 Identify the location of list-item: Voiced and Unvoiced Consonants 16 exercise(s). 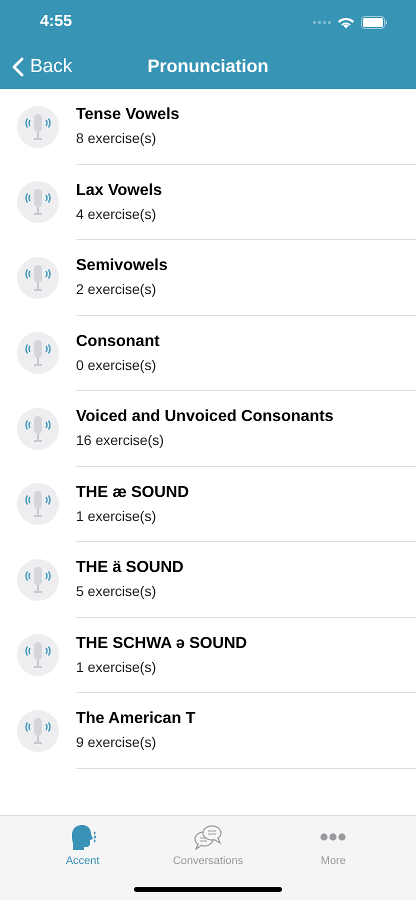
(208, 428).